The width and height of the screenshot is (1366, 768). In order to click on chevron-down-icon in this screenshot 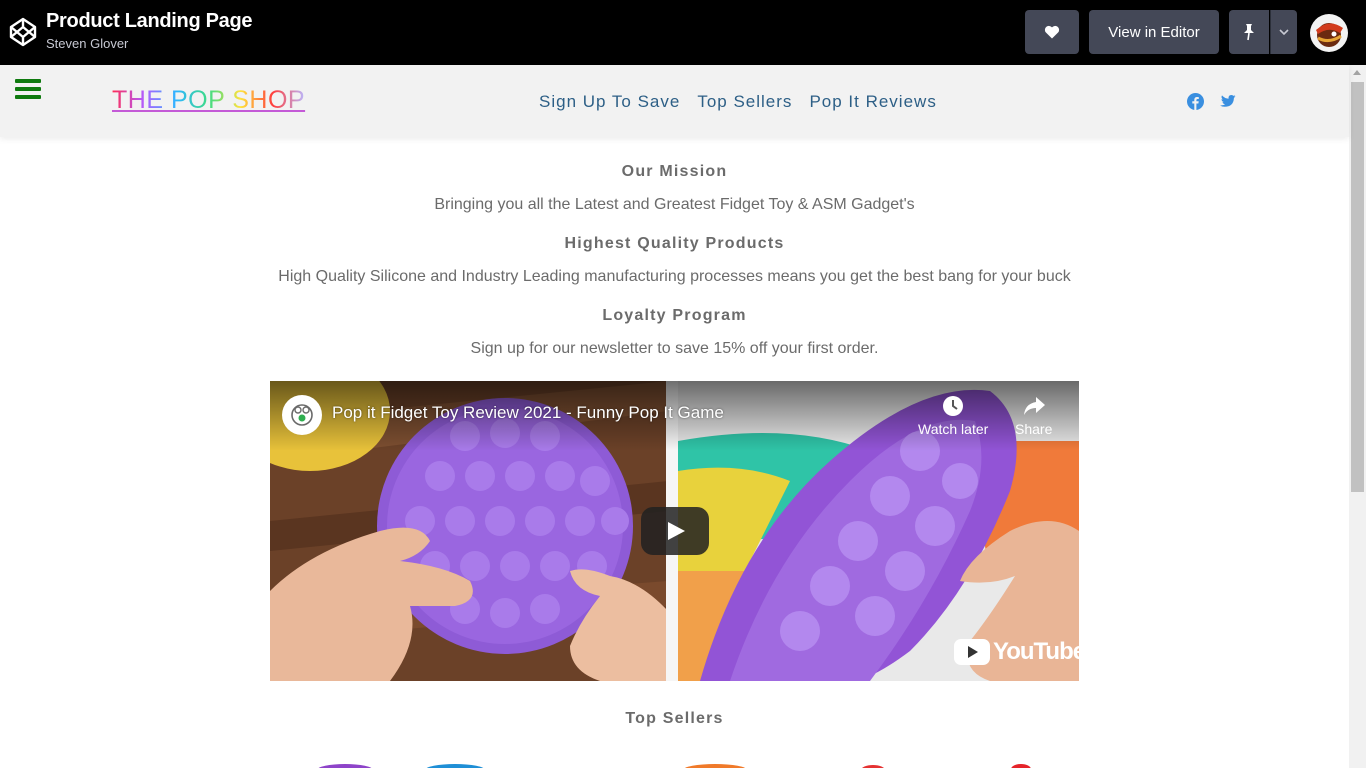, I will do `click(1284, 31)`.